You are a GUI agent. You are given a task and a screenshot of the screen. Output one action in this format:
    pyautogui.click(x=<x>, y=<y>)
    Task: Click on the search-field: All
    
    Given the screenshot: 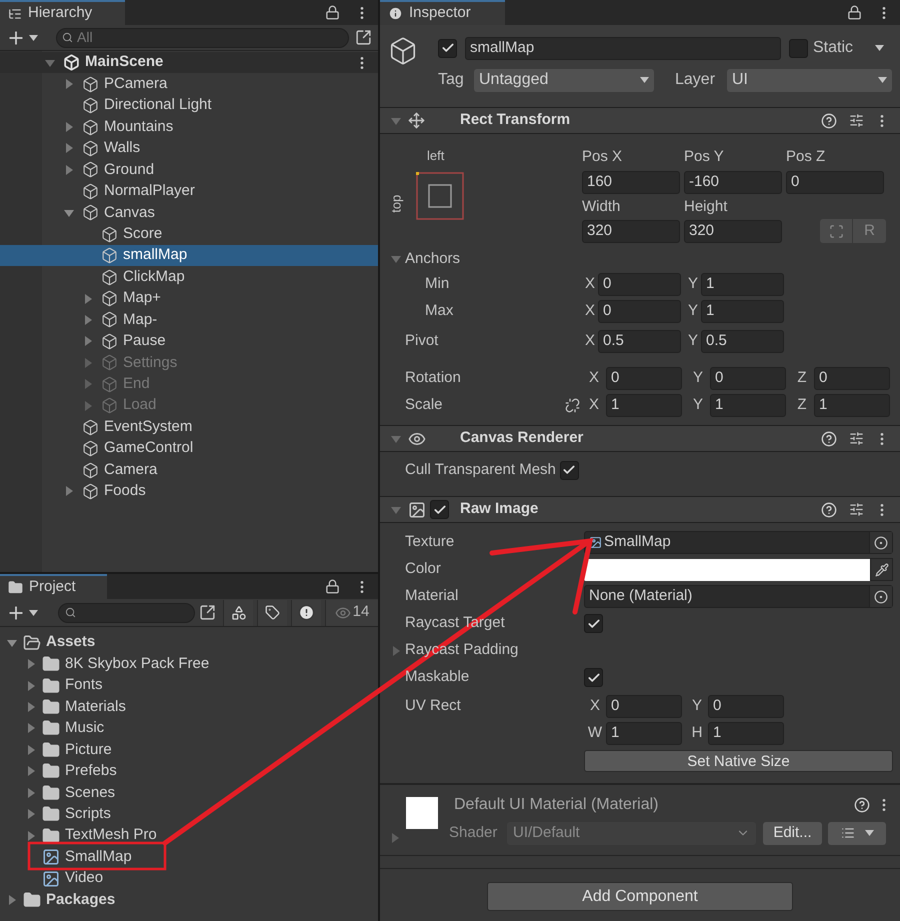 What is the action you would take?
    pyautogui.click(x=203, y=38)
    